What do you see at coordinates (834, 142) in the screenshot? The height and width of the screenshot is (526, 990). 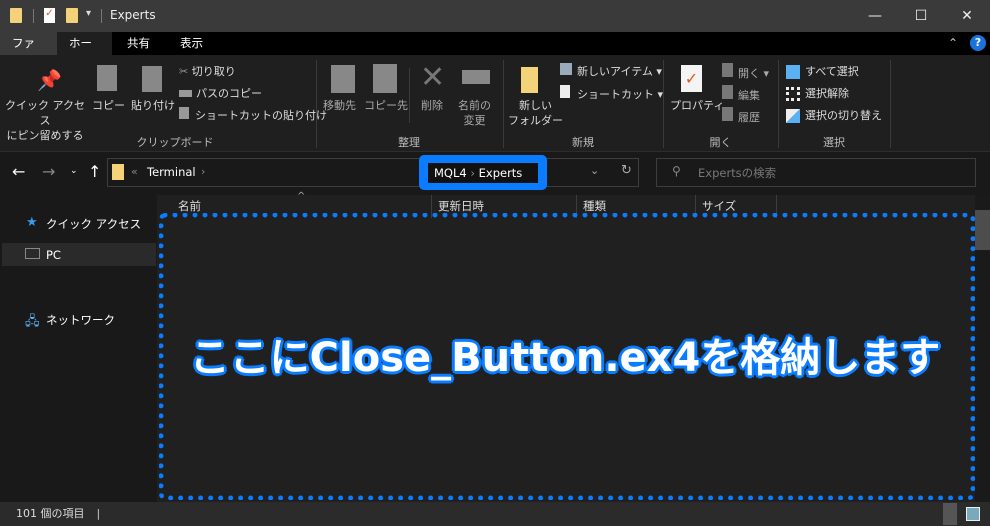 I see `group-select: 選択` at bounding box center [834, 142].